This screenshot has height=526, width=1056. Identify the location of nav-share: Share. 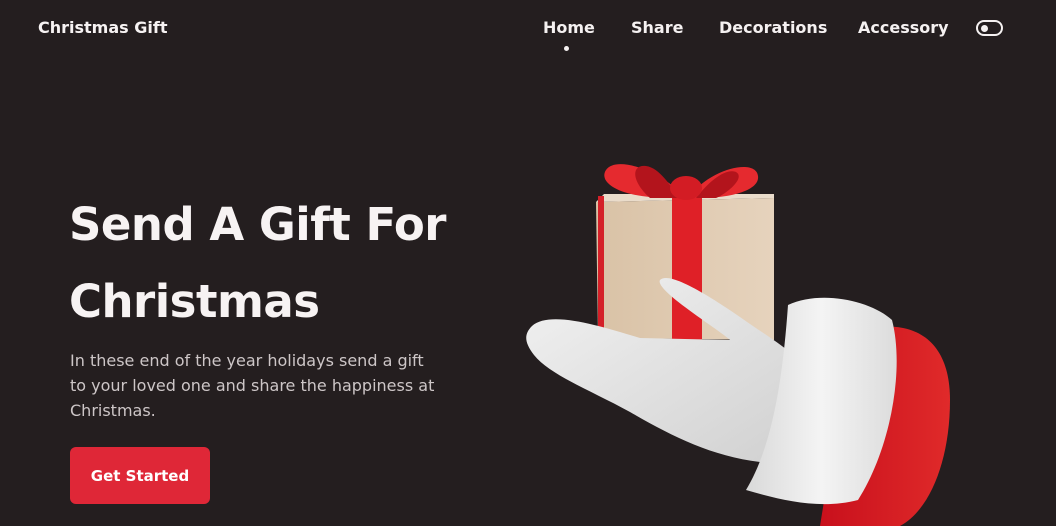
(657, 27).